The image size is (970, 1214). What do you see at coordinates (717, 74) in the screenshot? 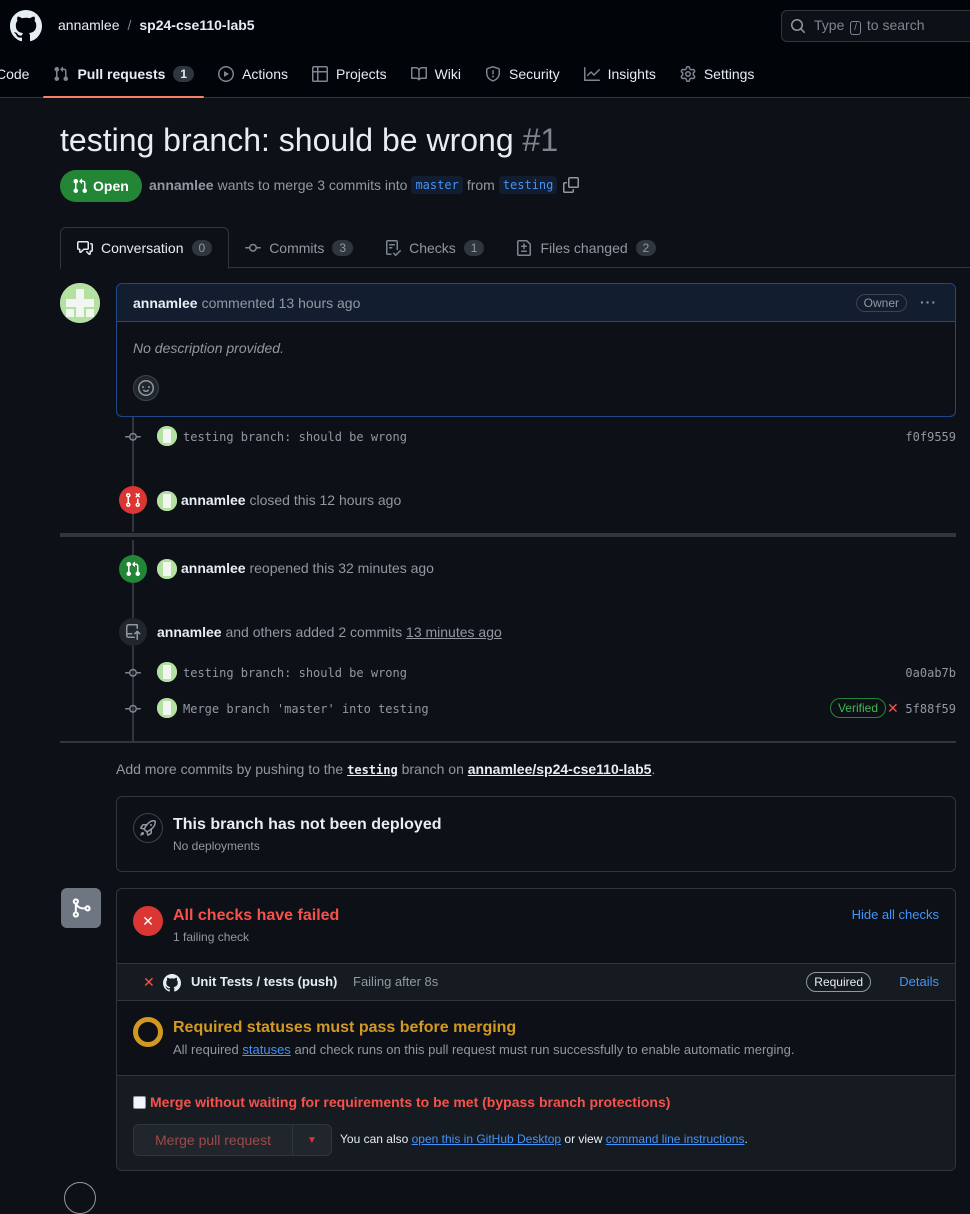
I see `nav-settings: Settings` at bounding box center [717, 74].